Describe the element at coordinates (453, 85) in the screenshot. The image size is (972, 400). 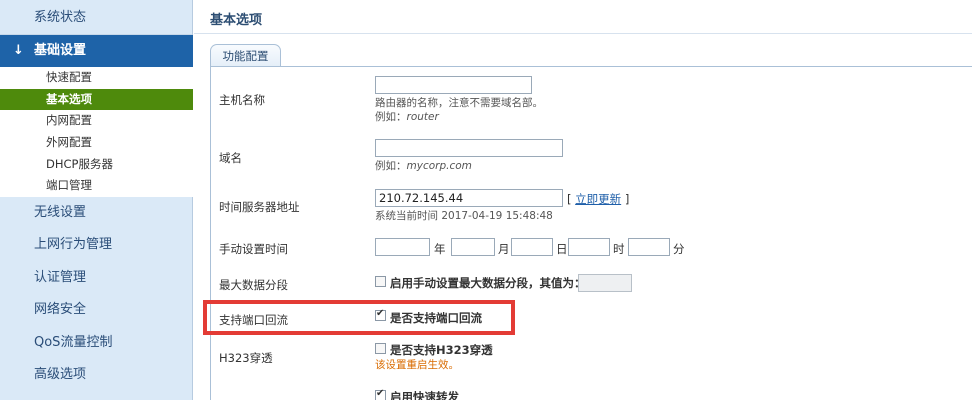
I see `hostname-input` at that location.